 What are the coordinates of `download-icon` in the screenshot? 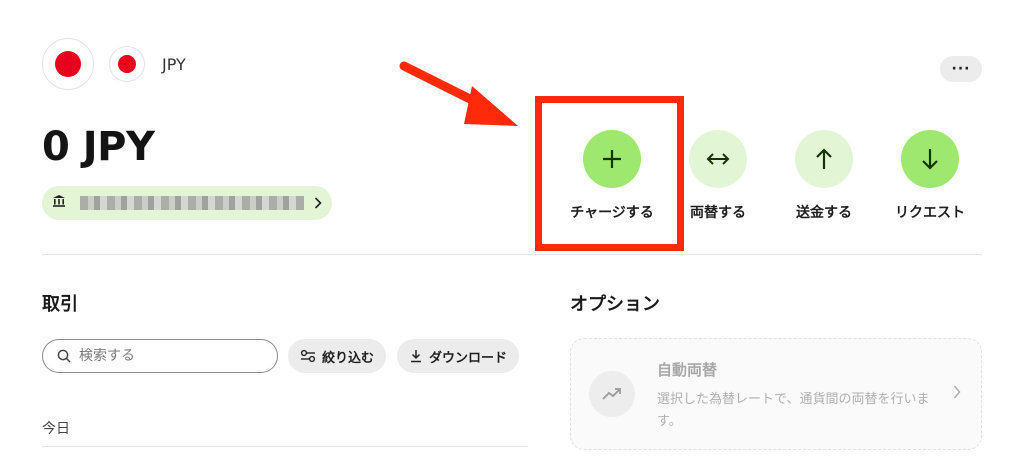 It's located at (416, 356).